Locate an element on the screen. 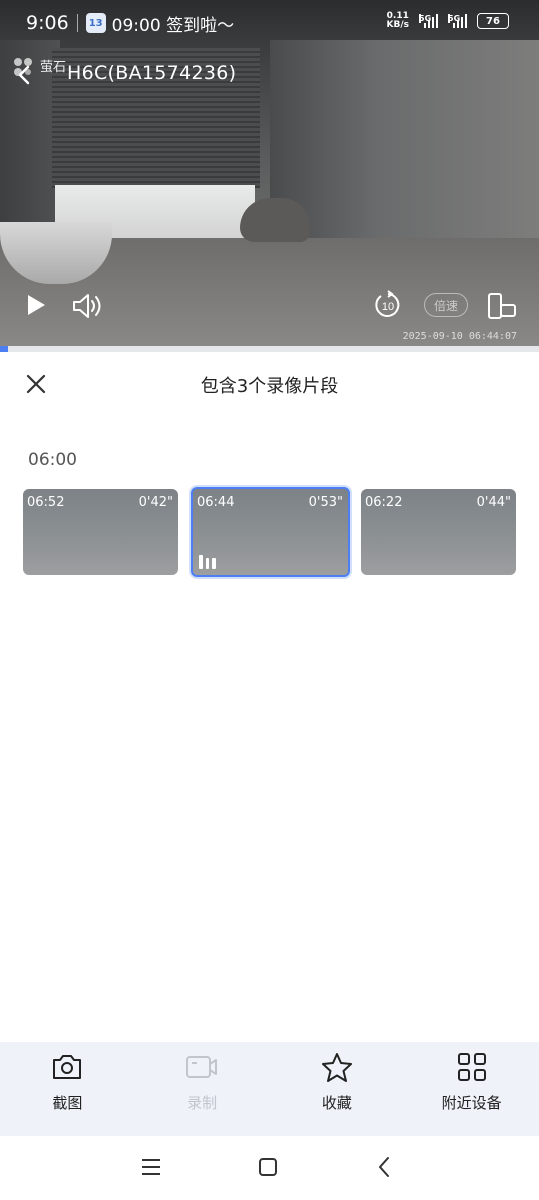 The height and width of the screenshot is (1200, 539). record-button: 录制 is located at coordinates (202, 1089).